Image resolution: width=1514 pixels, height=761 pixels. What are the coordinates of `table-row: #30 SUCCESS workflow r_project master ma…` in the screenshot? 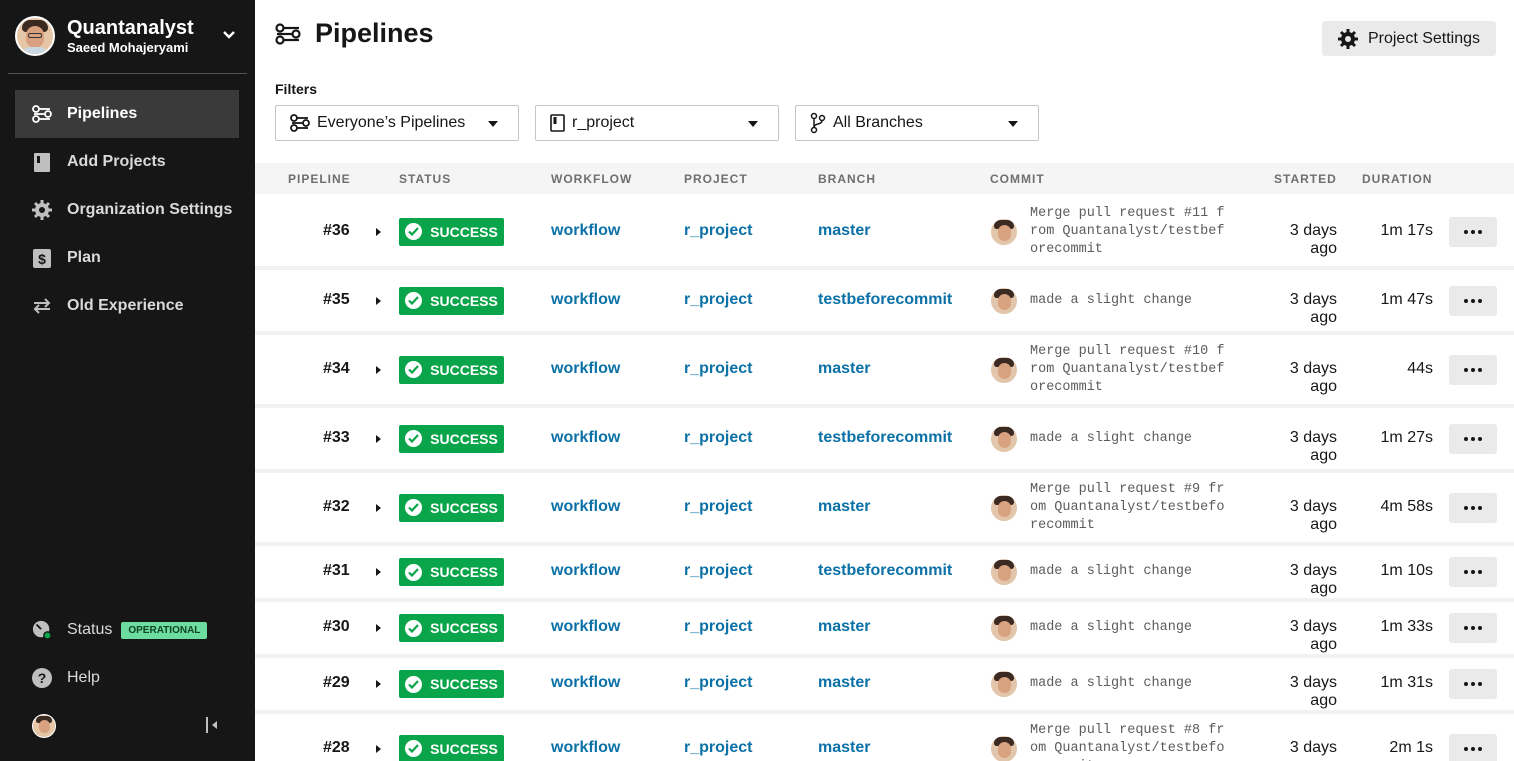 It's located at (884, 630).